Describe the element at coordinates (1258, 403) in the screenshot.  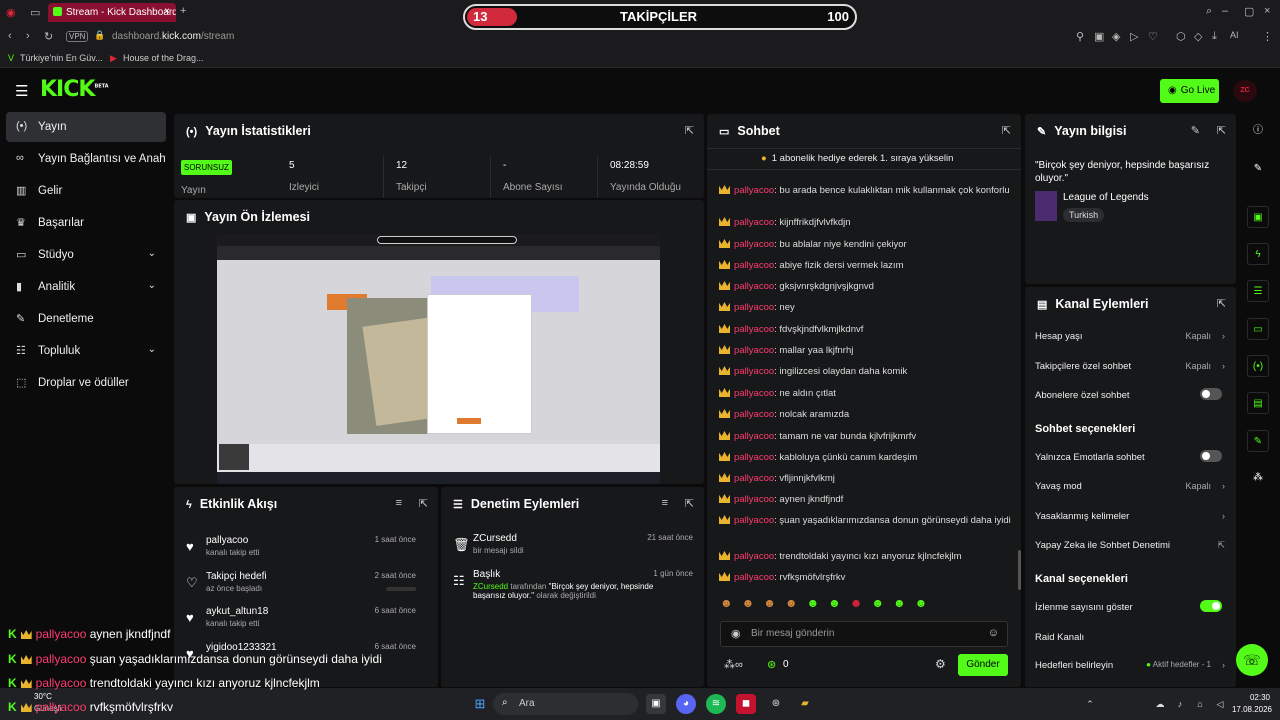
I see `actions-icon: ▤` at that location.